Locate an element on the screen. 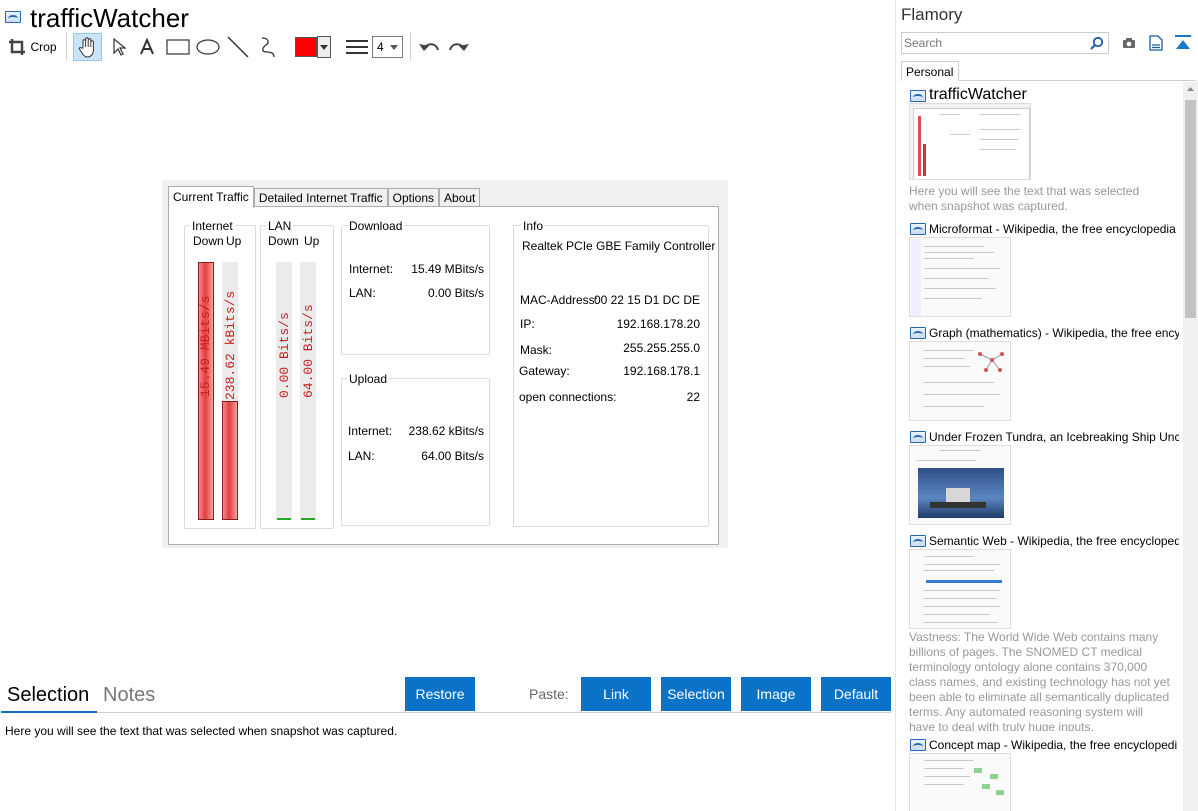 The height and width of the screenshot is (811, 1198). bookmark-thumbnail-semantic-web is located at coordinates (960, 589).